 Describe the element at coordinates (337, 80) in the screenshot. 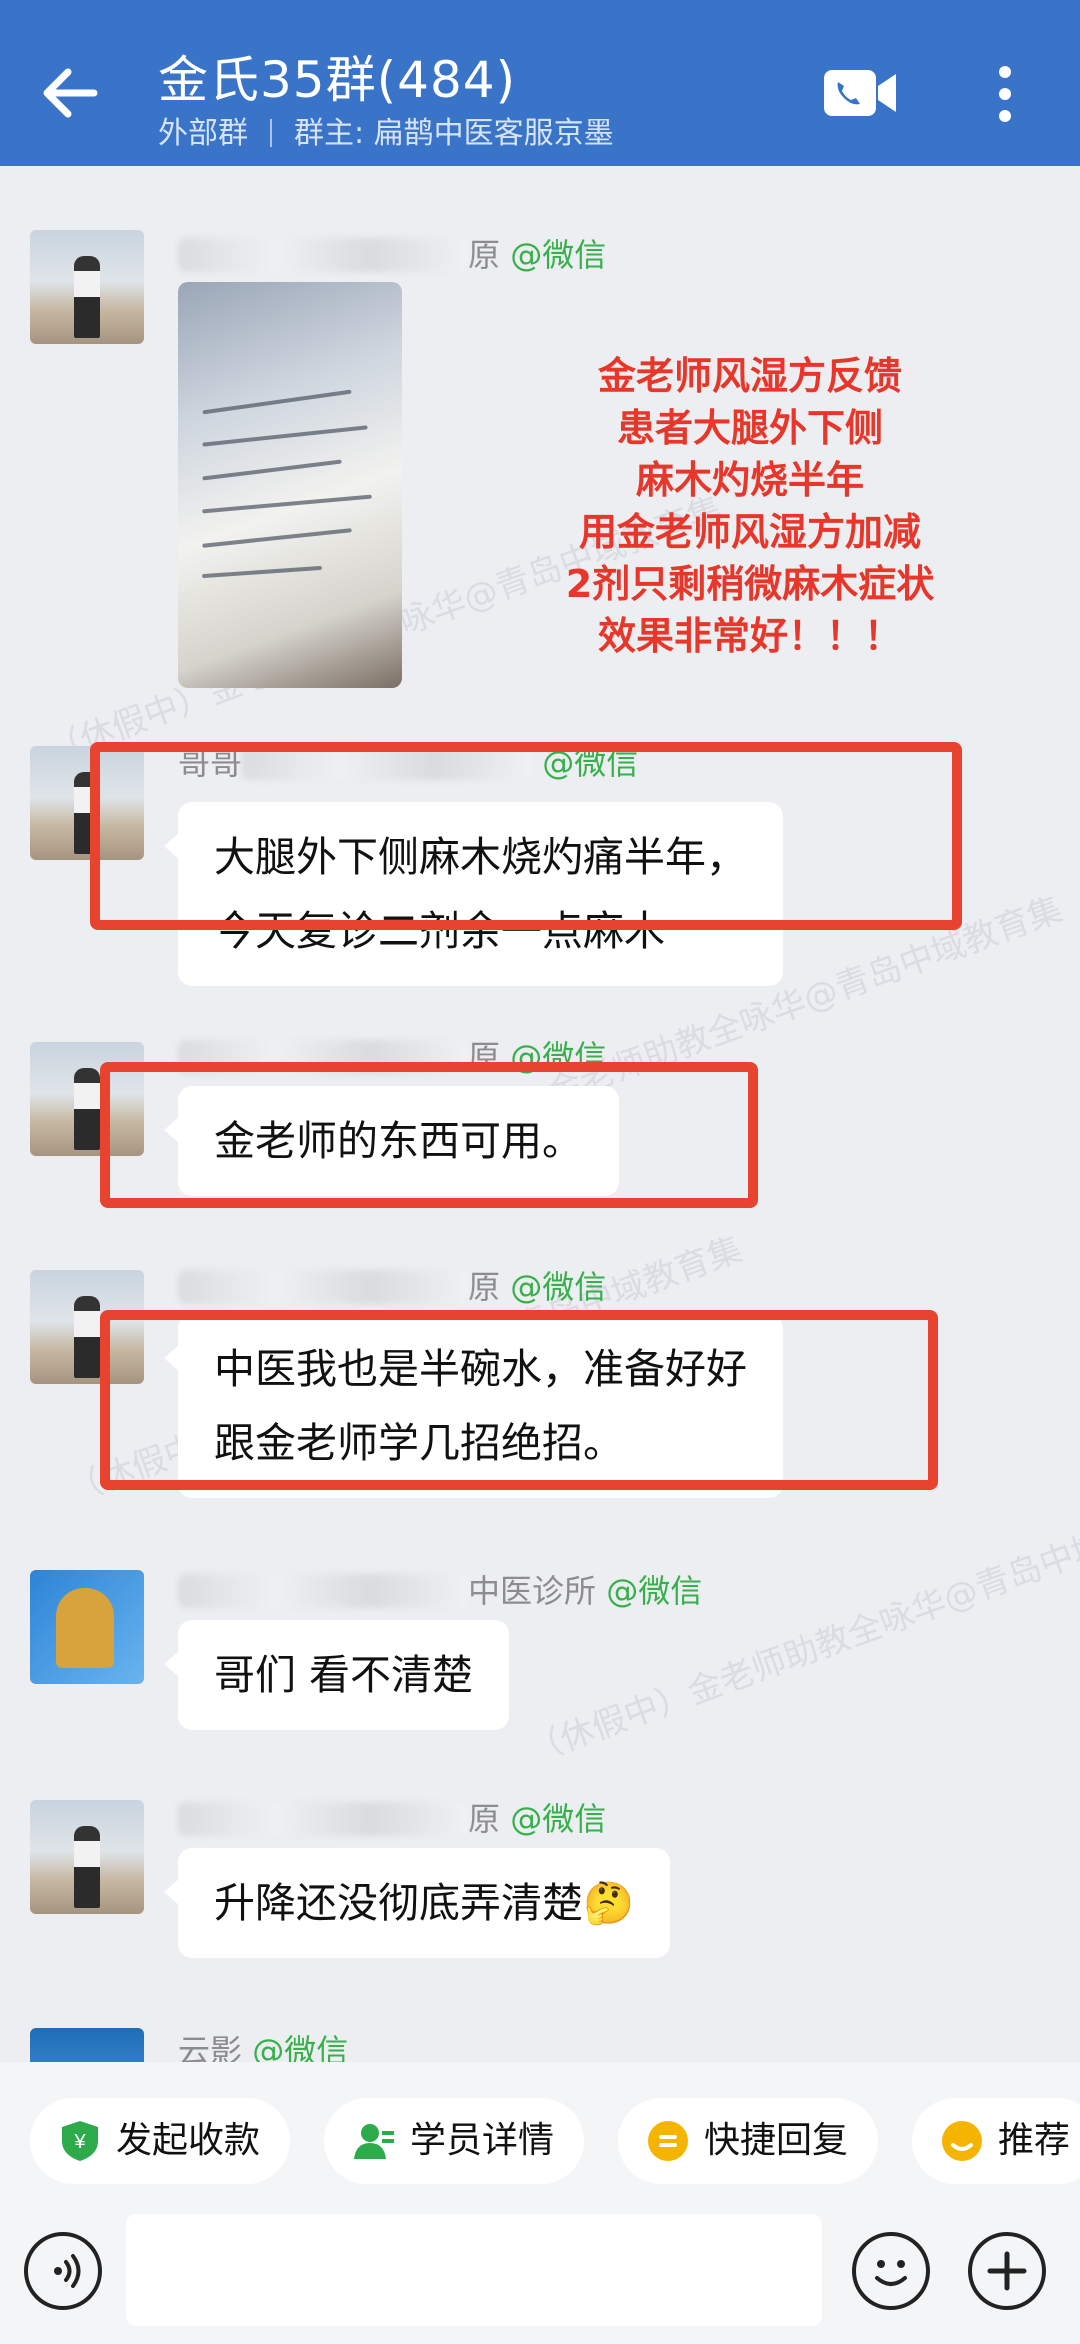

I see `group-title: 金氏35群(484)` at that location.